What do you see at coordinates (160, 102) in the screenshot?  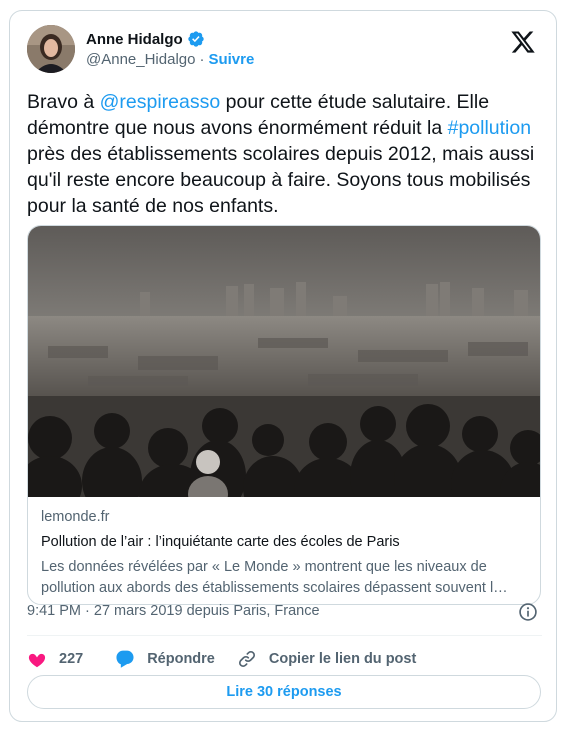 I see `mention-link: @respireasso` at bounding box center [160, 102].